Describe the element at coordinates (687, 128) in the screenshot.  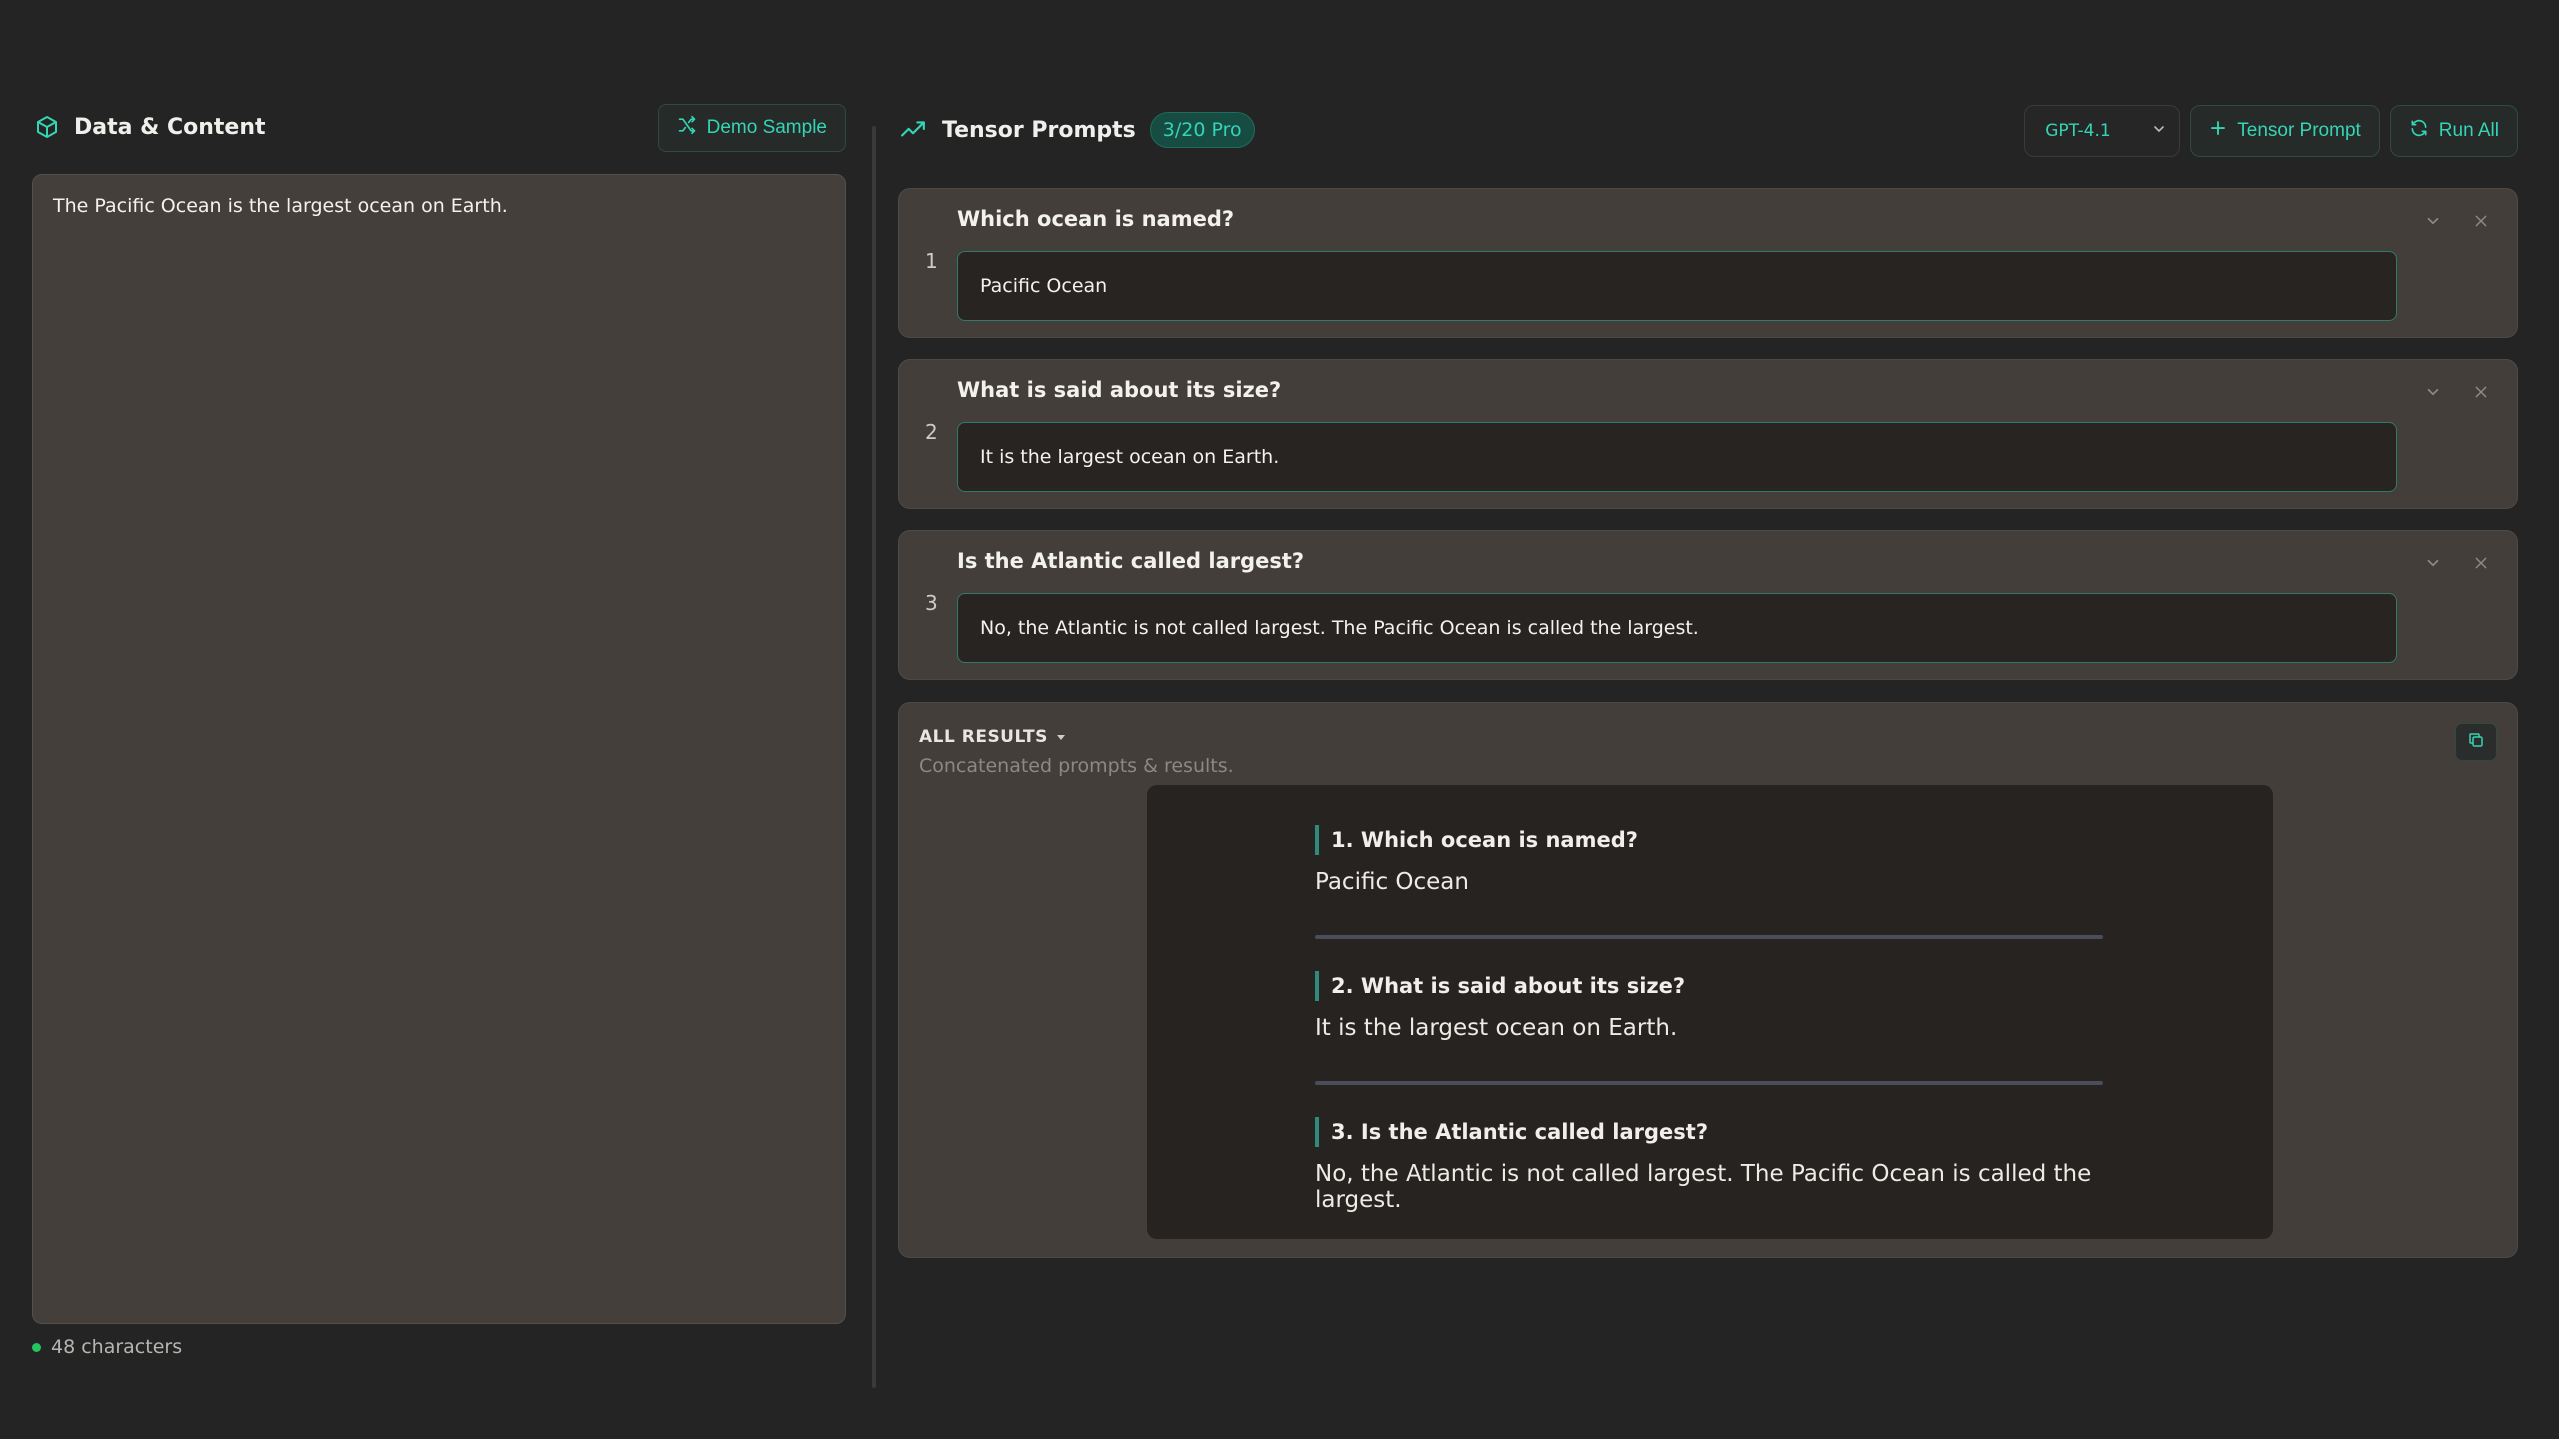
I see `shuffle-icon` at that location.